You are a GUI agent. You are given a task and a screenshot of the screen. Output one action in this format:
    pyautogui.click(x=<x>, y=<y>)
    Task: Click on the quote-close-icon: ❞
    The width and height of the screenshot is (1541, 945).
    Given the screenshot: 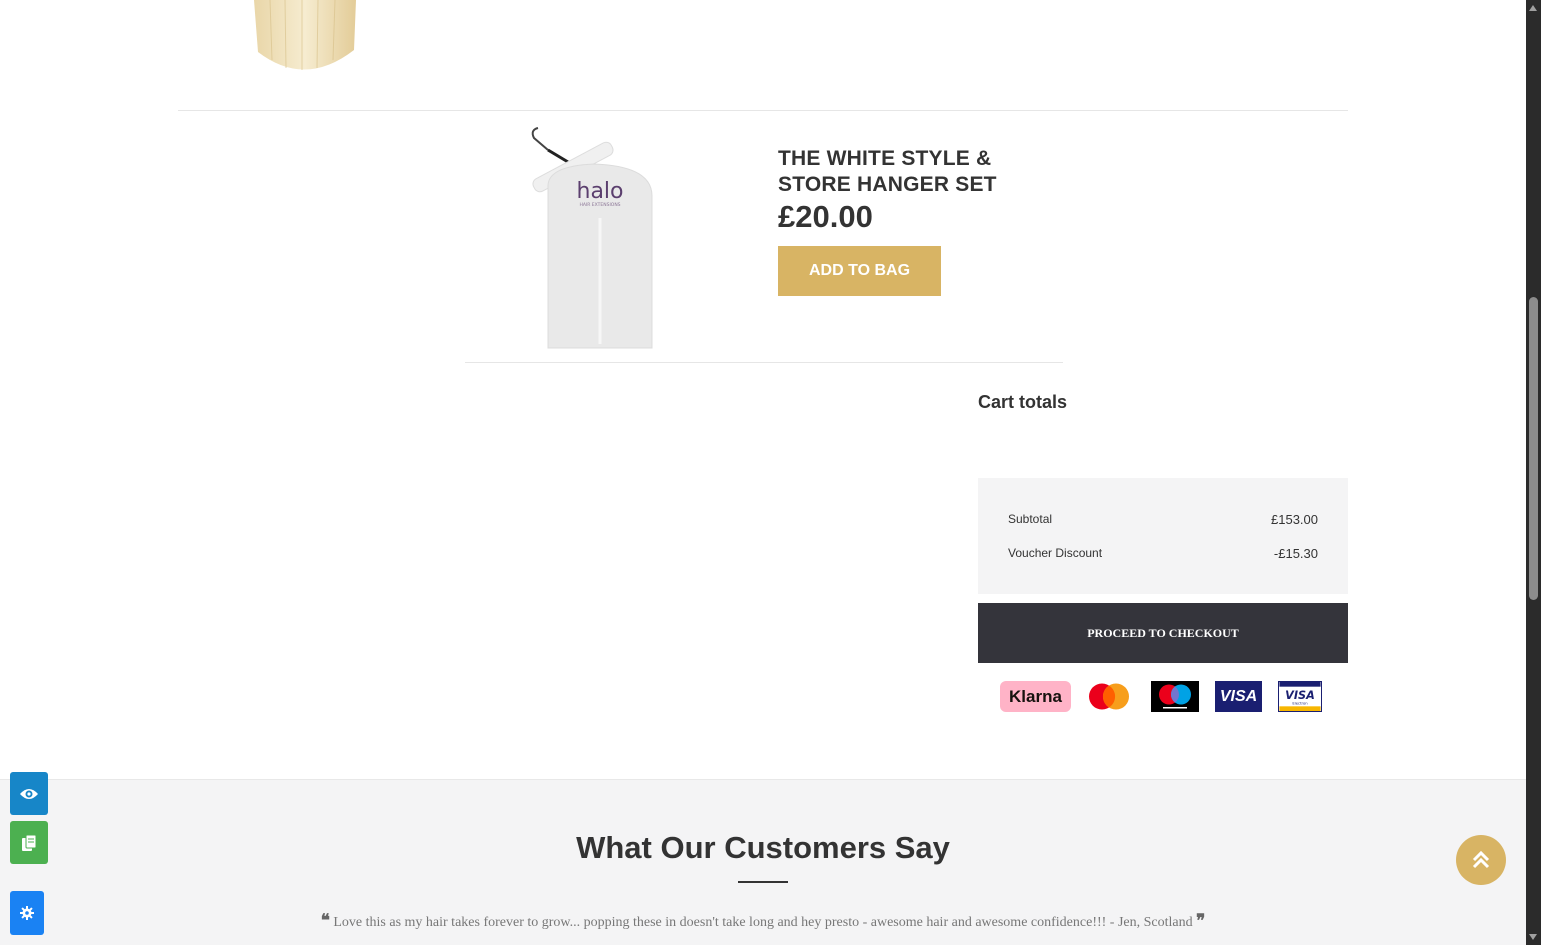 What is the action you would take?
    pyautogui.click(x=1201, y=920)
    